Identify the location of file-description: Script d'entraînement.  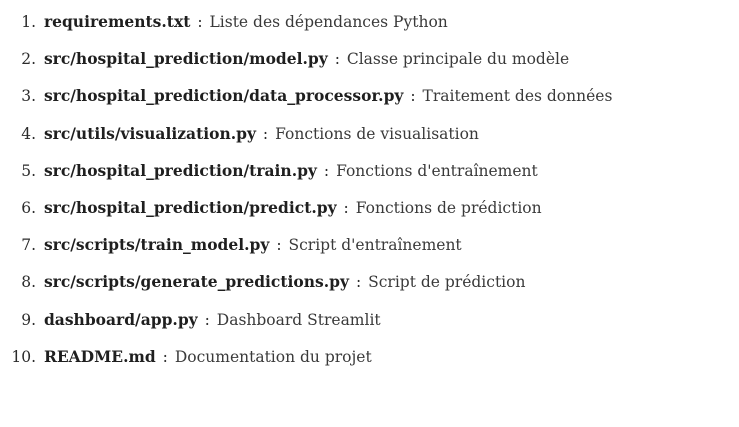
(375, 245).